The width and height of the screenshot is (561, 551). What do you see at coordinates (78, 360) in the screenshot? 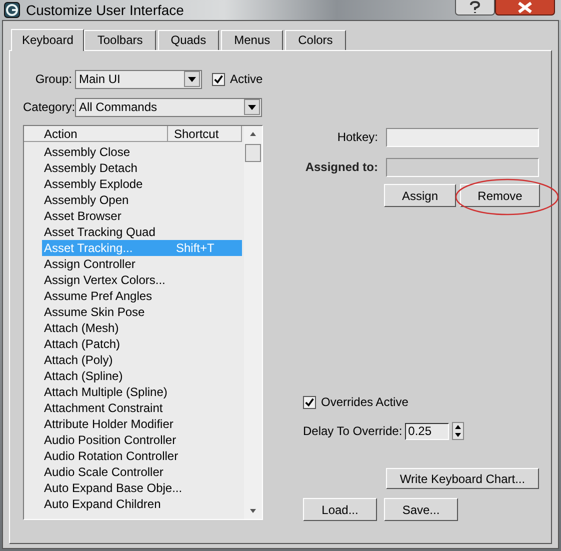
I see `action-name: Attach (Poly)` at bounding box center [78, 360].